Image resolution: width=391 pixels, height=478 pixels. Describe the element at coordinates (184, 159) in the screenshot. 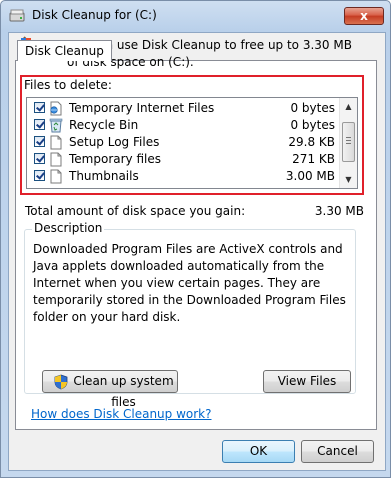

I see `list-item: Temporary files 271 KB` at that location.